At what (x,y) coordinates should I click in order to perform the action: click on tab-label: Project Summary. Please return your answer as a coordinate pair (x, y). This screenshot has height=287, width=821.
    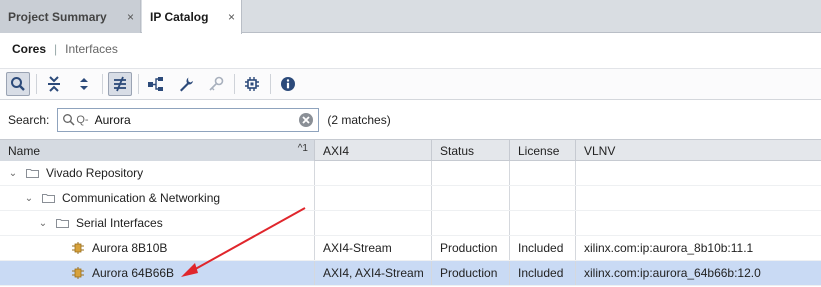
    Looking at the image, I should click on (57, 16).